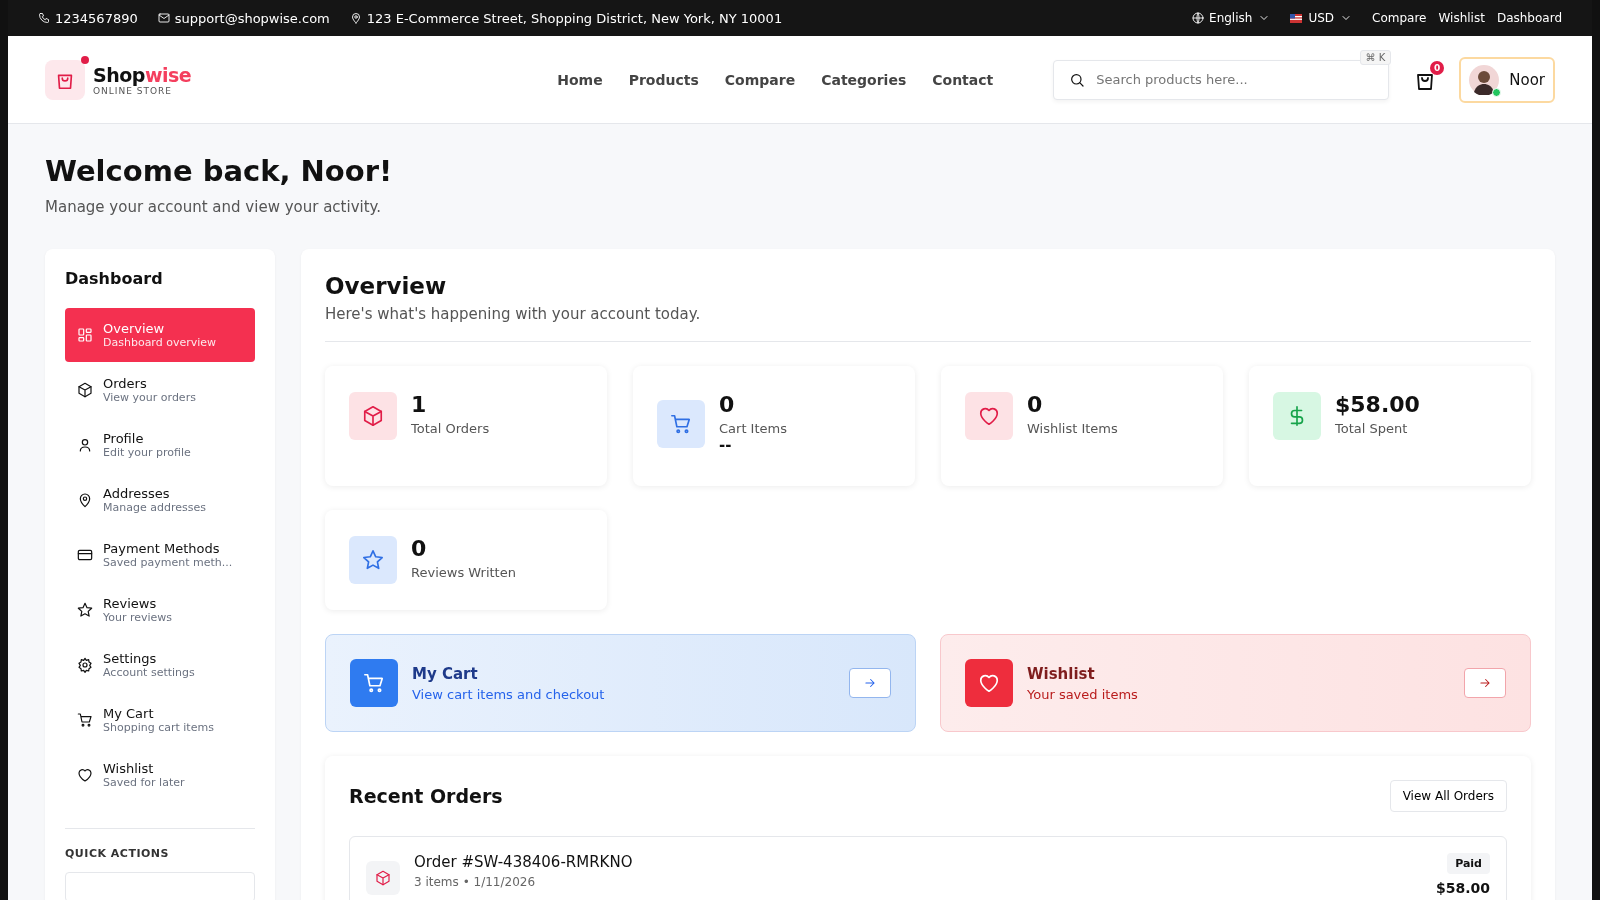  What do you see at coordinates (386, 286) in the screenshot?
I see `section-title: Overview` at bounding box center [386, 286].